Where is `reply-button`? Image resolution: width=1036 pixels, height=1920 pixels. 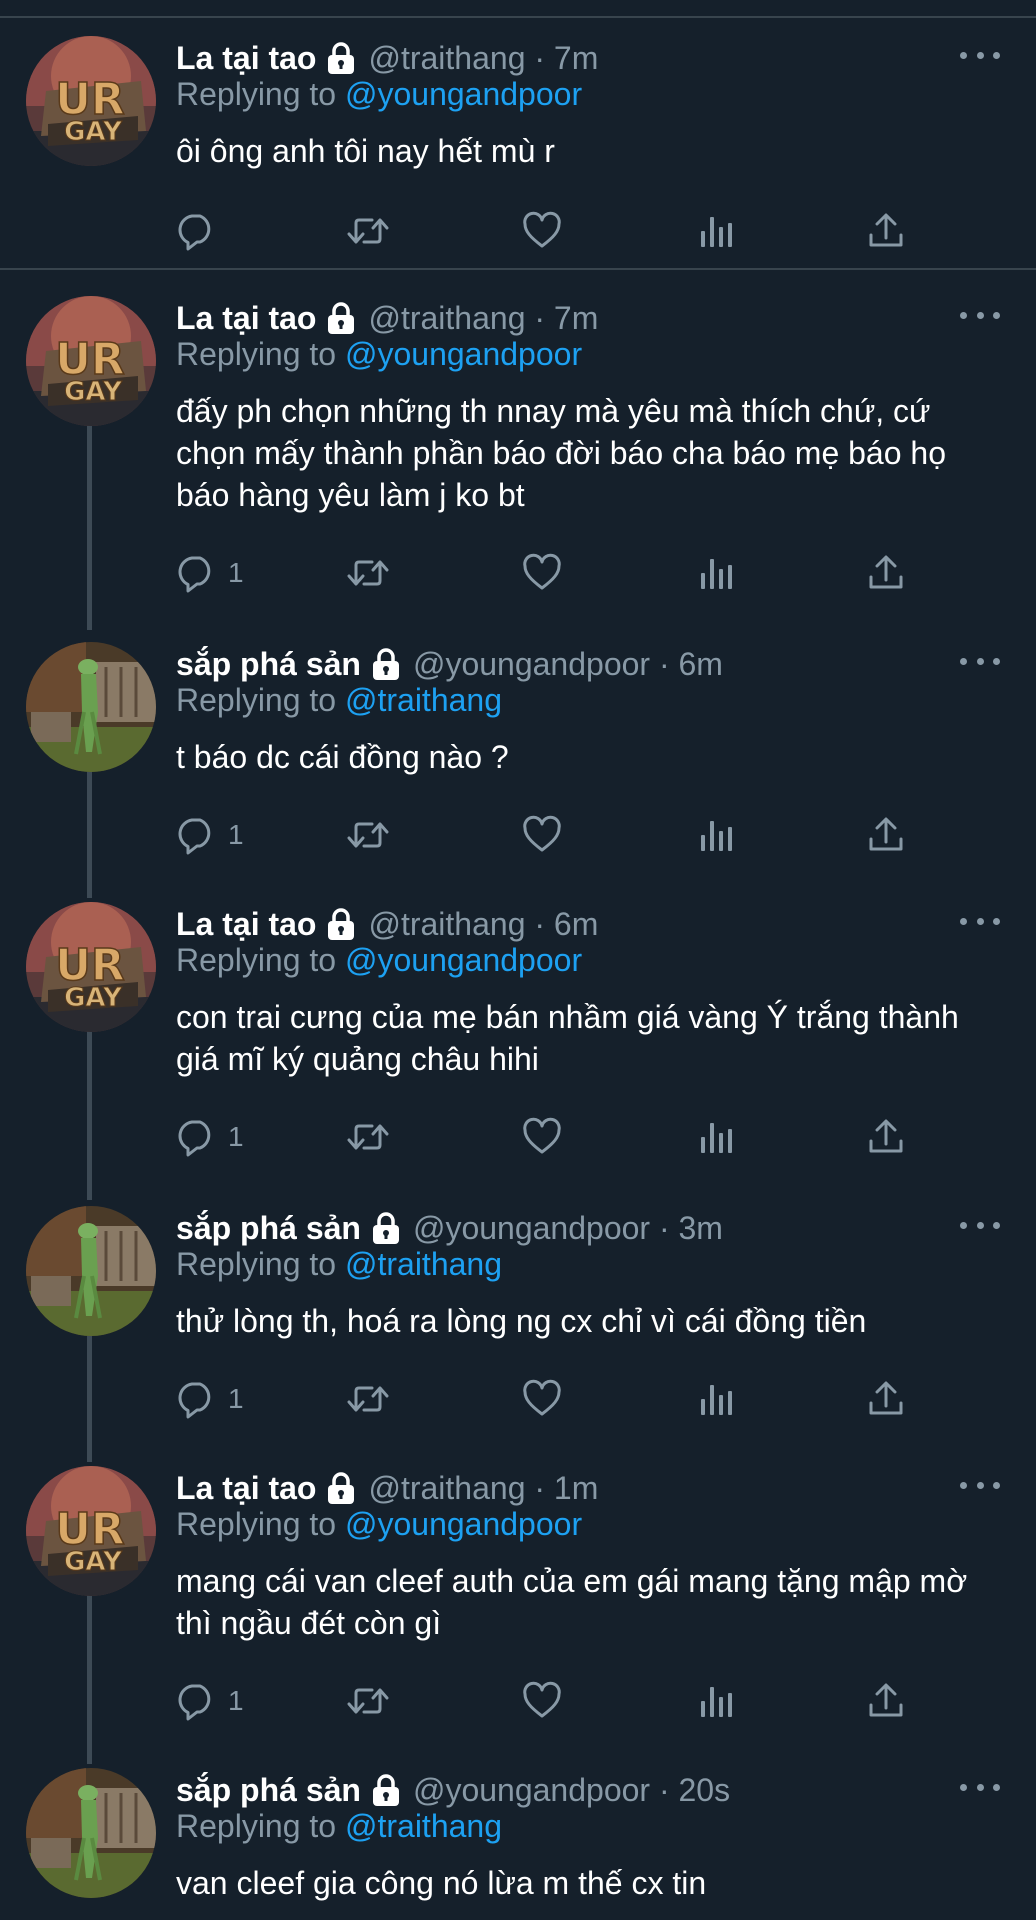
reply-button is located at coordinates (202, 231).